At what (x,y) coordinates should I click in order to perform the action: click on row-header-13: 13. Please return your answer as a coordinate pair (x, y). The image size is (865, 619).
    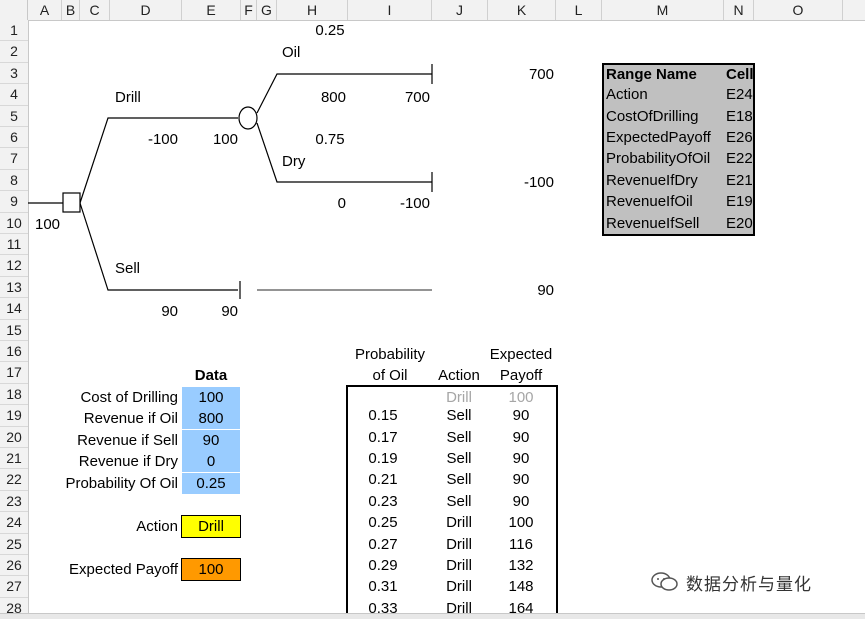
    Looking at the image, I should click on (14, 288).